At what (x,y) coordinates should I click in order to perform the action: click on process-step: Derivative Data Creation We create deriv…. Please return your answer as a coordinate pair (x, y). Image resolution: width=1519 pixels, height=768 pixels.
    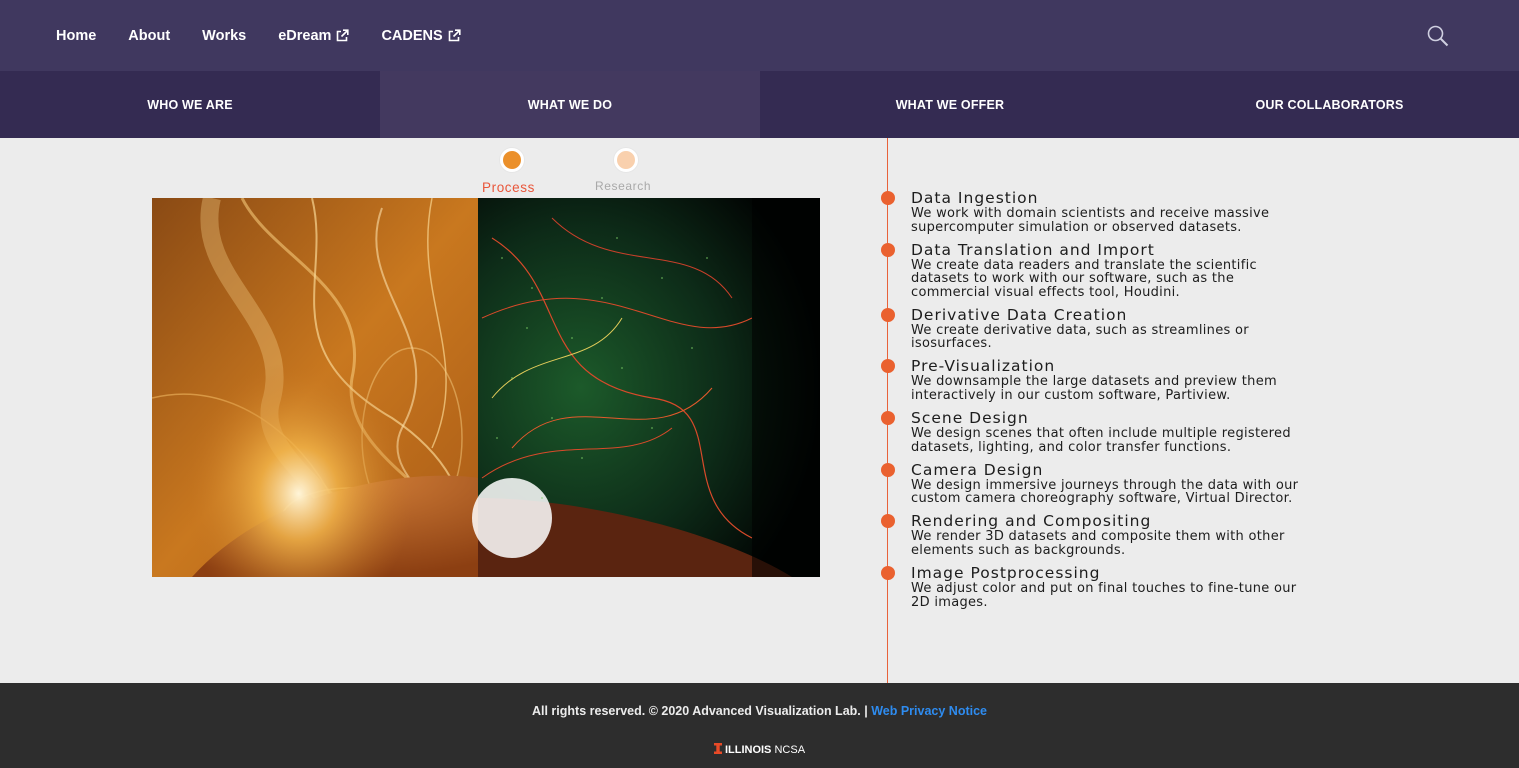
    Looking at the image, I should click on (1140, 332).